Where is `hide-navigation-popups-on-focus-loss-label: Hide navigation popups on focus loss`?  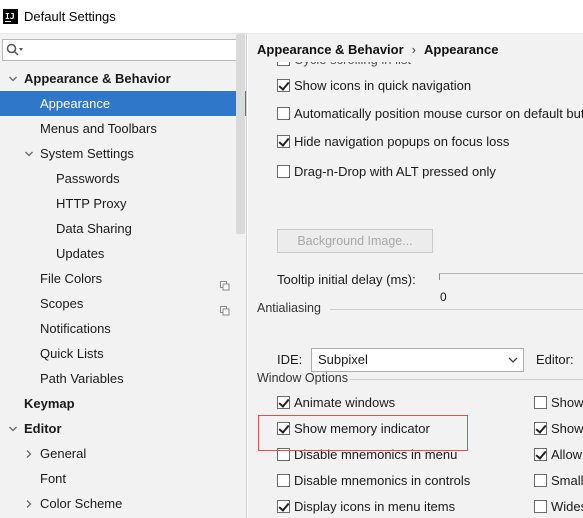 hide-navigation-popups-on-focus-loss-label: Hide navigation popups on focus loss is located at coordinates (402, 141).